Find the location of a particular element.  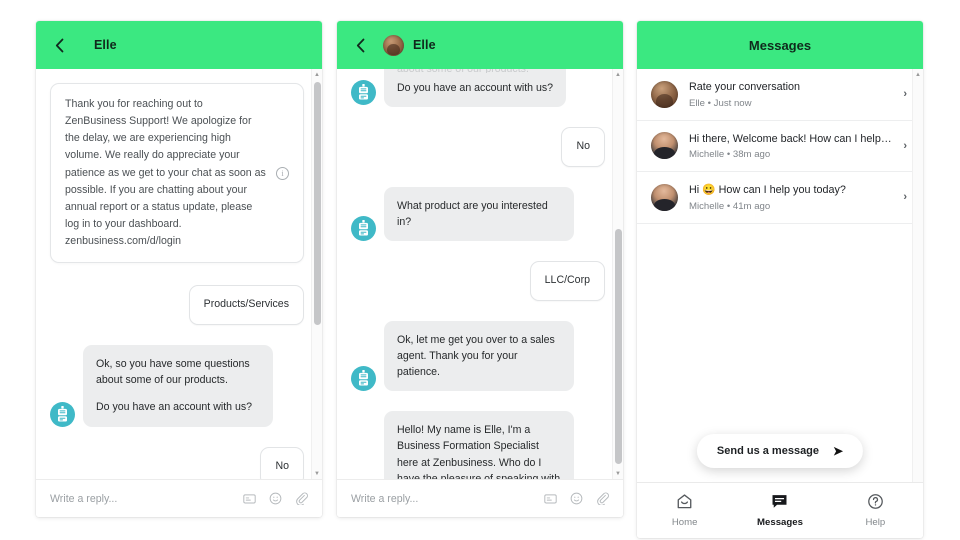

bot-line: What product are you interested in? is located at coordinates (472, 214).